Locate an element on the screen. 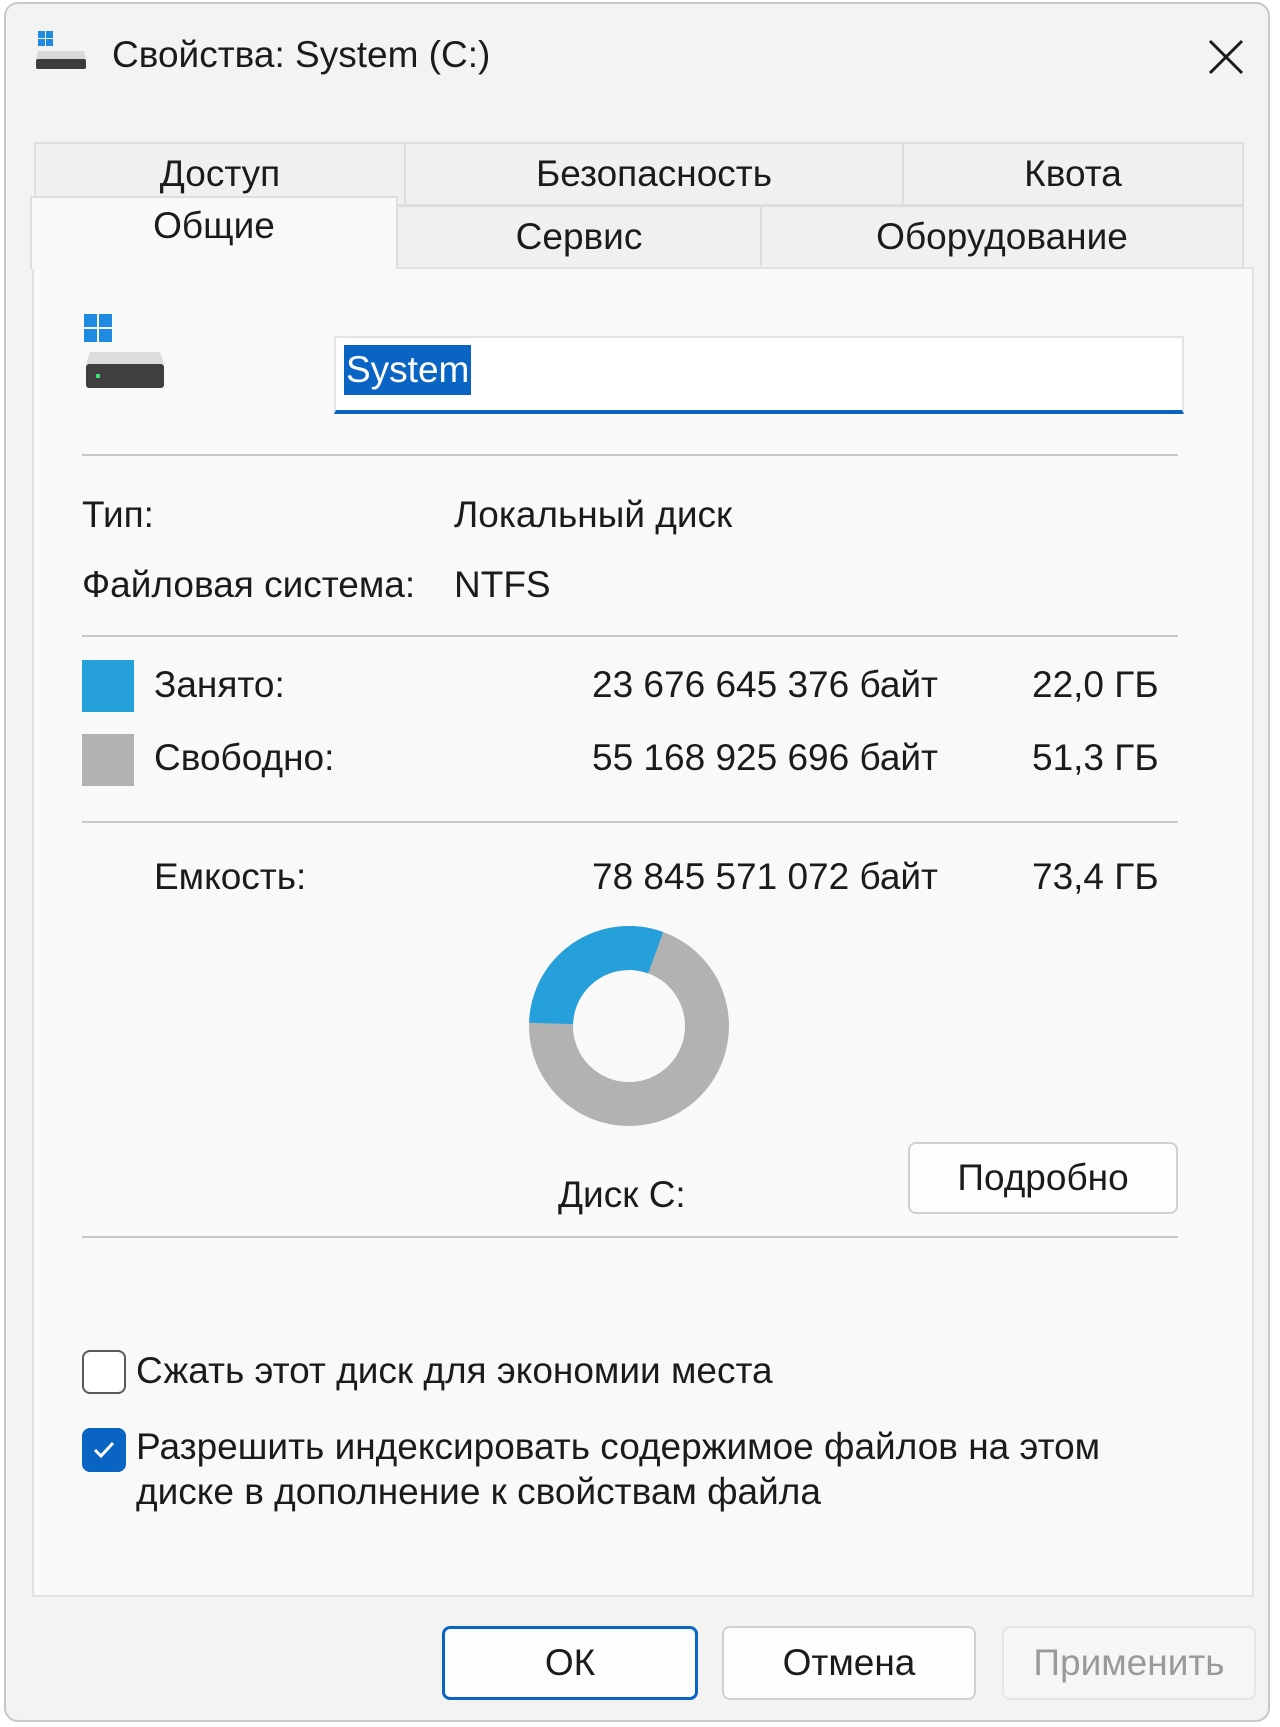 This screenshot has width=1280, height=1727. close-button is located at coordinates (1226, 57).